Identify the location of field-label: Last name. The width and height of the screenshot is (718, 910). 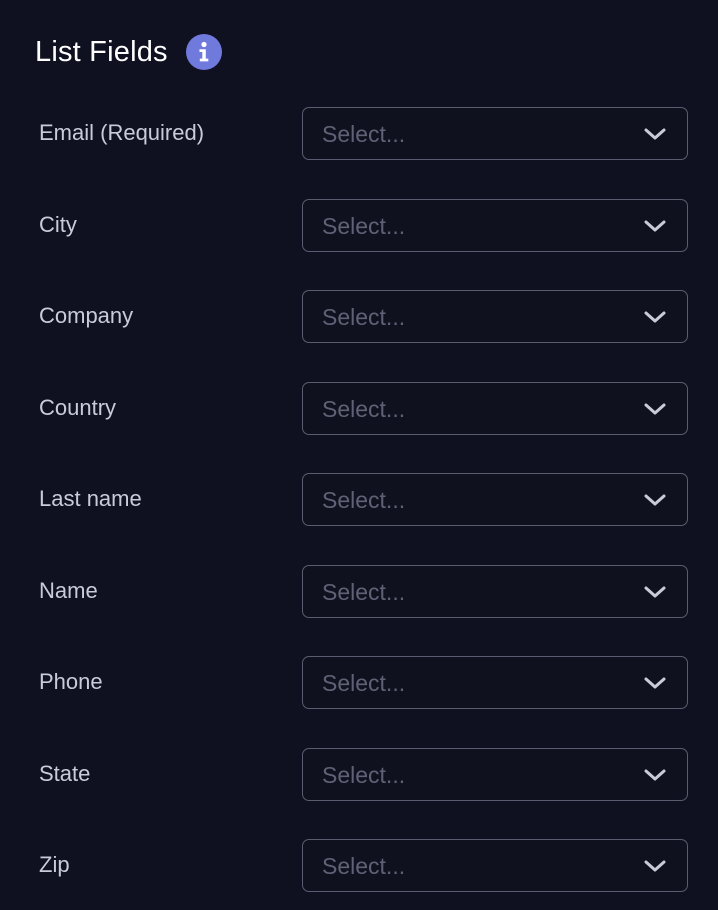
(90, 498).